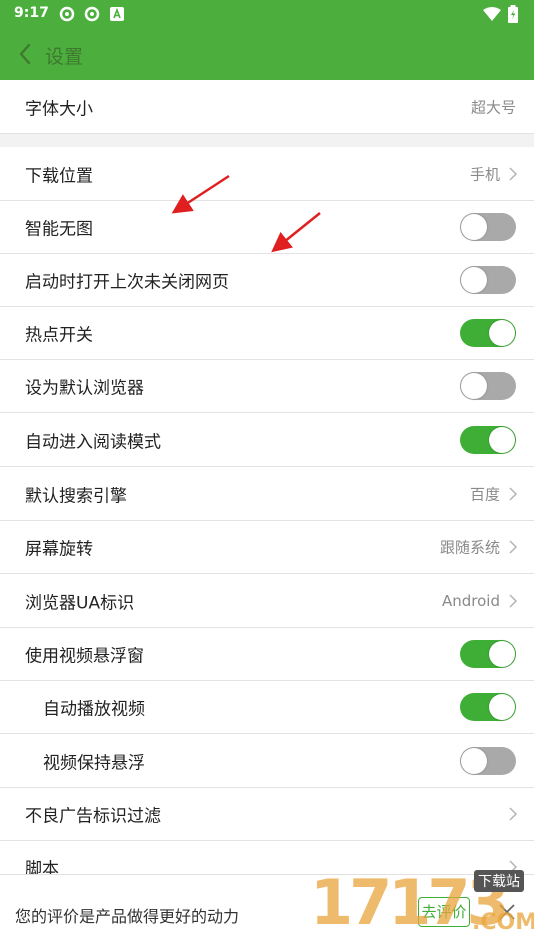  Describe the element at coordinates (267, 547) in the screenshot. I see `setting-screen-rotation: 屏幕旋转 跟随系统` at that location.